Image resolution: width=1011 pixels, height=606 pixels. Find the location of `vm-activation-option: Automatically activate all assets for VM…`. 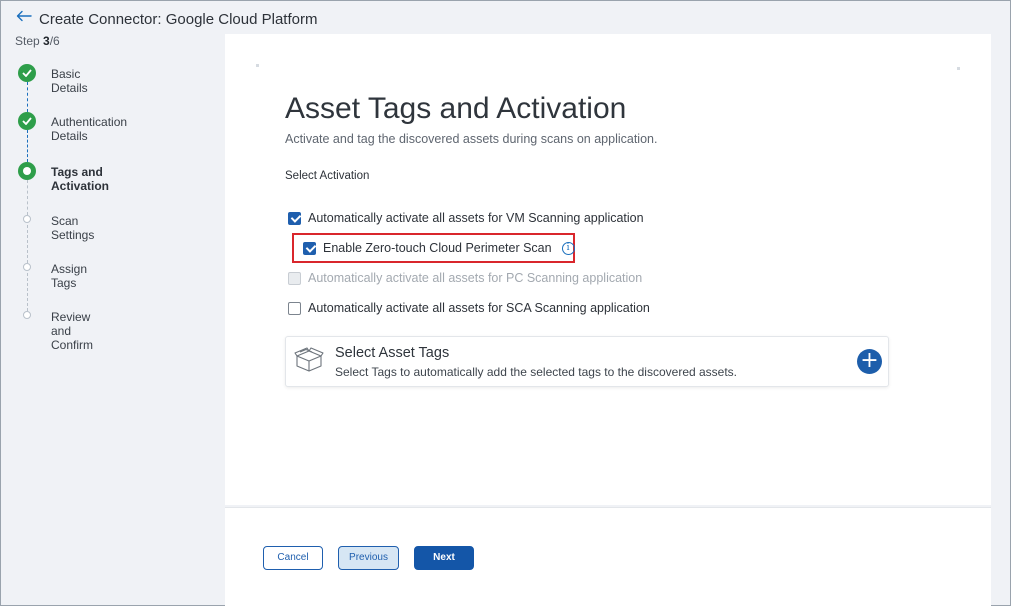

vm-activation-option: Automatically activate all assets for VM… is located at coordinates (466, 218).